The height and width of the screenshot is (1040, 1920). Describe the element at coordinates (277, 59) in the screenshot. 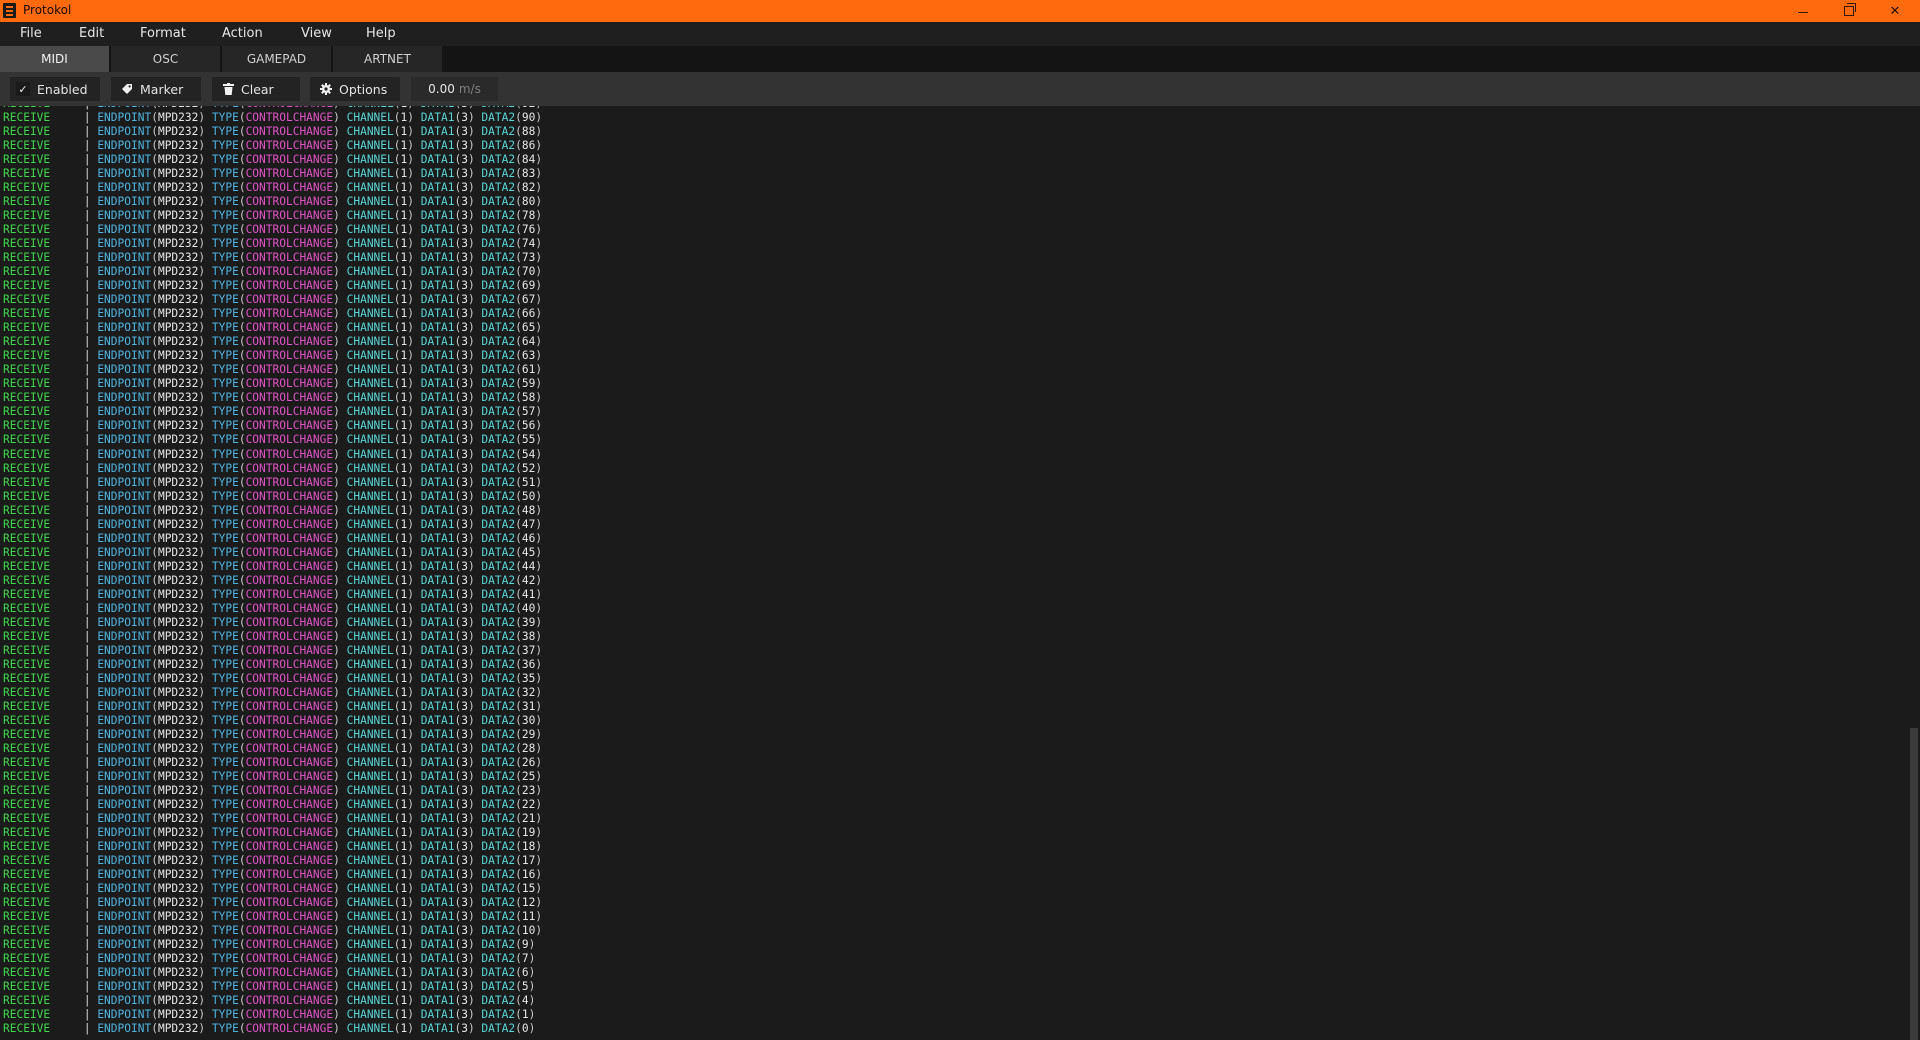

I see `tab-gamepad: GAMEPAD` at that location.